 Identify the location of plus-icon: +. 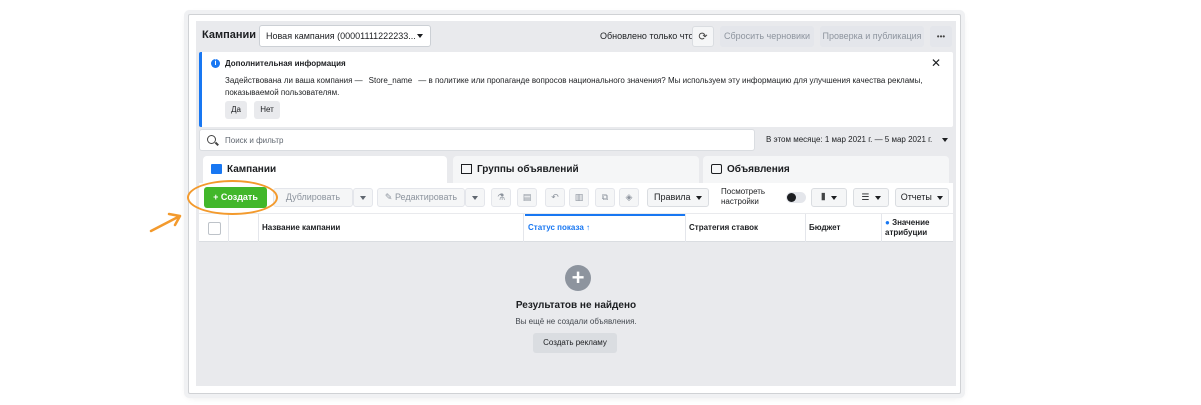
(578, 278).